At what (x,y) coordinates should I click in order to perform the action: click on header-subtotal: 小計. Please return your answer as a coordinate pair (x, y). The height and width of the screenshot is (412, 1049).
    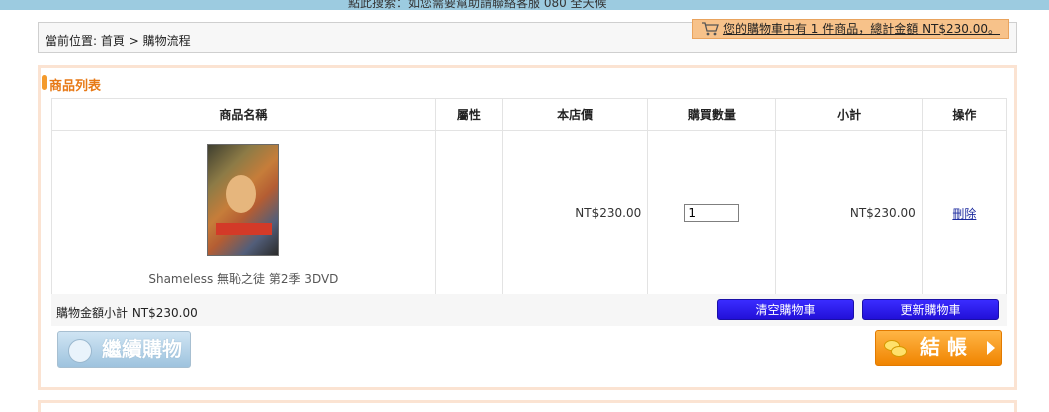
    Looking at the image, I should click on (849, 114).